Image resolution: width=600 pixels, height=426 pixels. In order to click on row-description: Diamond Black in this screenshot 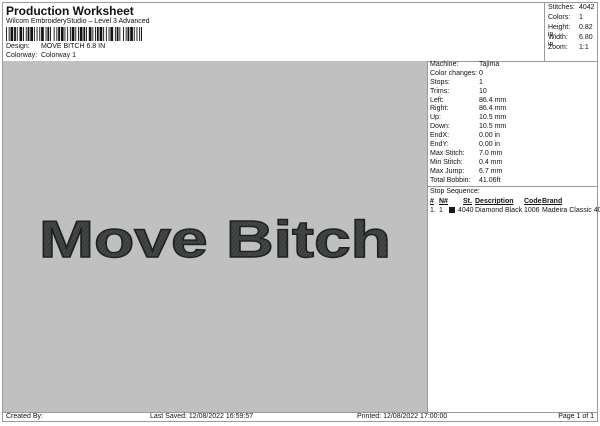, I will do `click(499, 210)`.